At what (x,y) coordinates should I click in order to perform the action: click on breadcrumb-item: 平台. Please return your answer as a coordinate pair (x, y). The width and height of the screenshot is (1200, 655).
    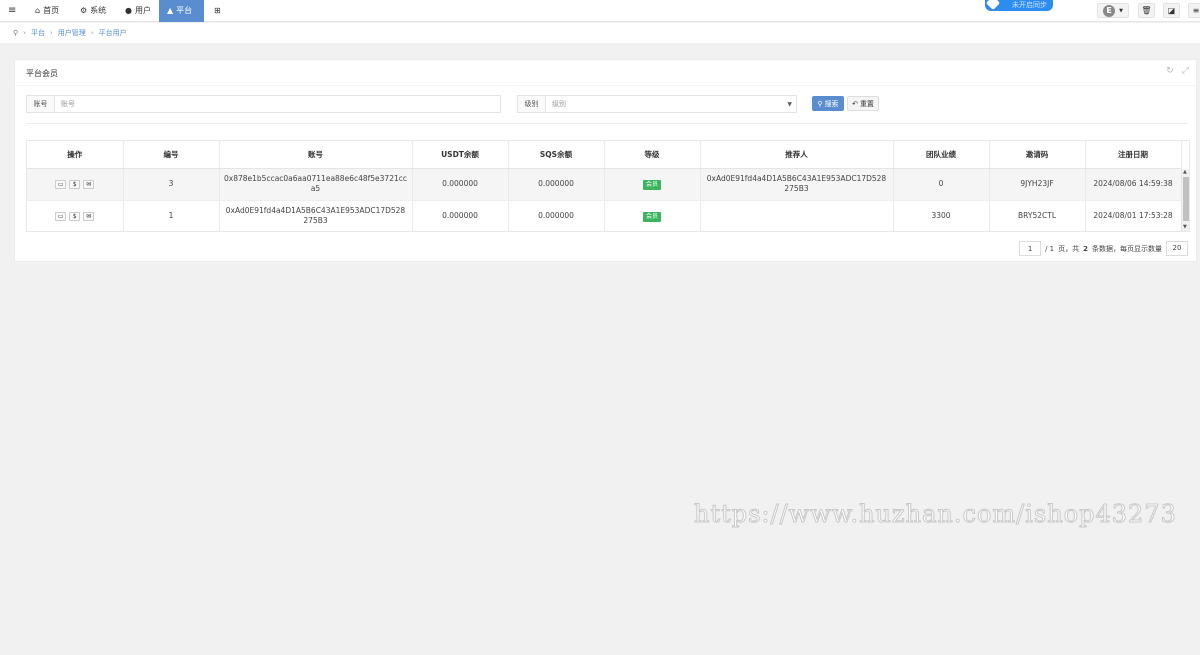
    Looking at the image, I should click on (38, 33).